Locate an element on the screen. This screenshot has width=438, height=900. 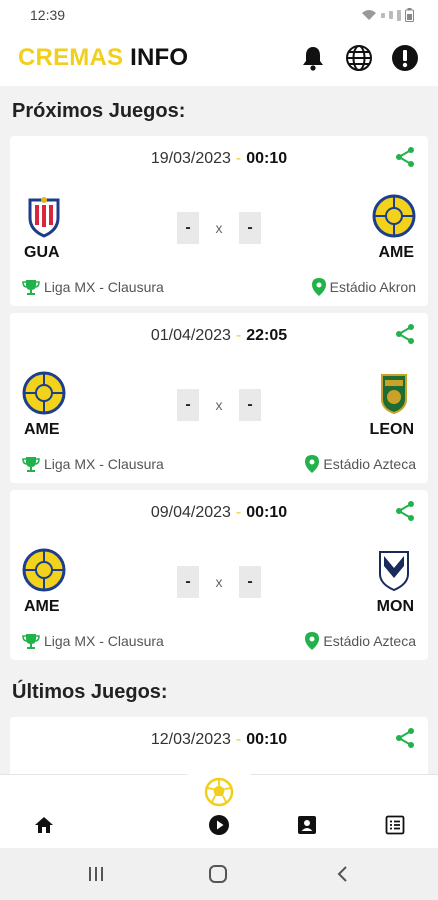
match-date: 01/04/2023 is located at coordinates (190, 335).